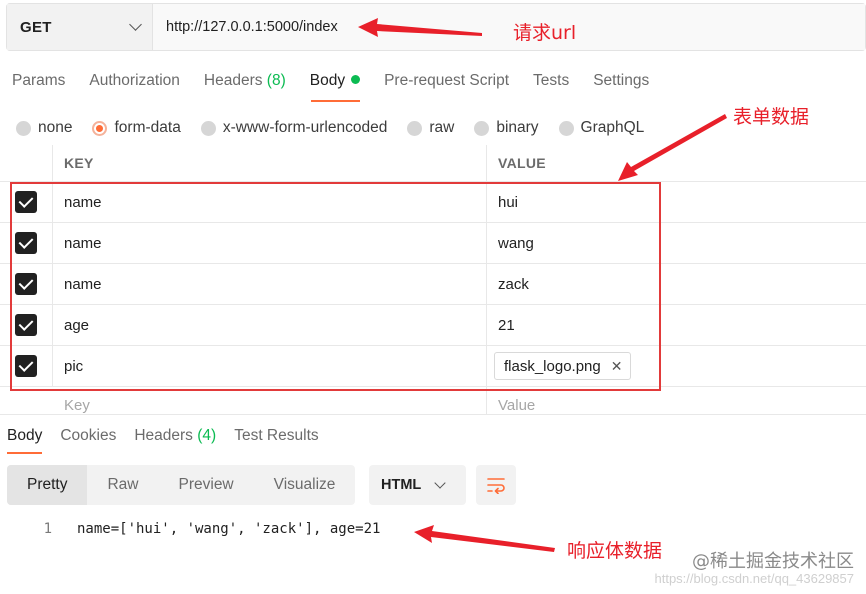  Describe the element at coordinates (676, 202) in the screenshot. I see `value-cell: hui` at that location.